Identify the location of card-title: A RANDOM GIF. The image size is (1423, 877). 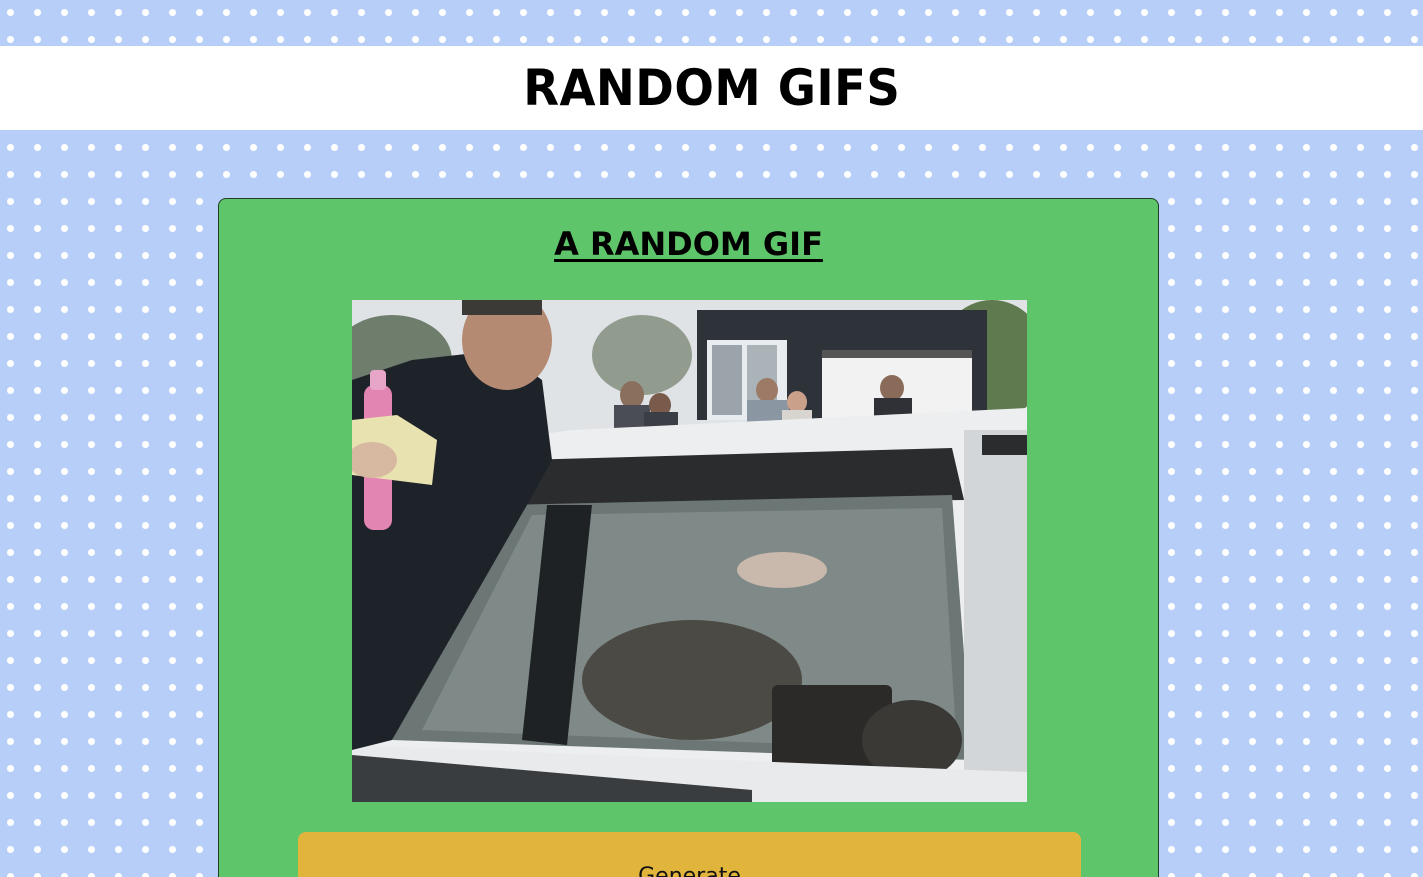
(688, 244).